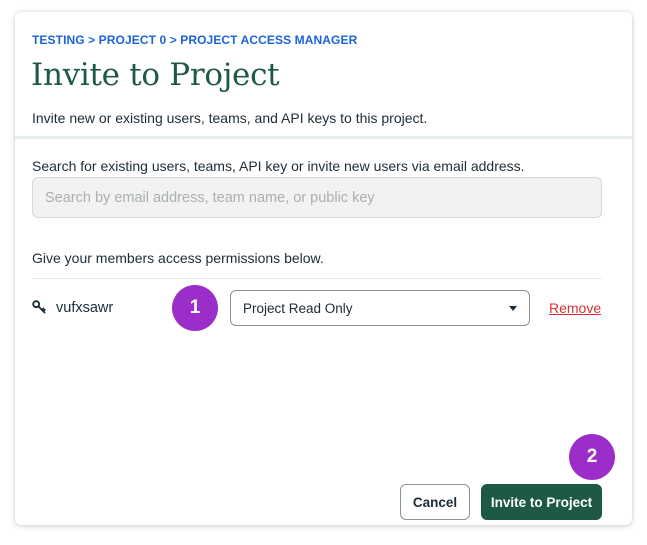 Image resolution: width=647 pixels, height=545 pixels. Describe the element at coordinates (592, 457) in the screenshot. I see `step-badge-2: 2` at that location.